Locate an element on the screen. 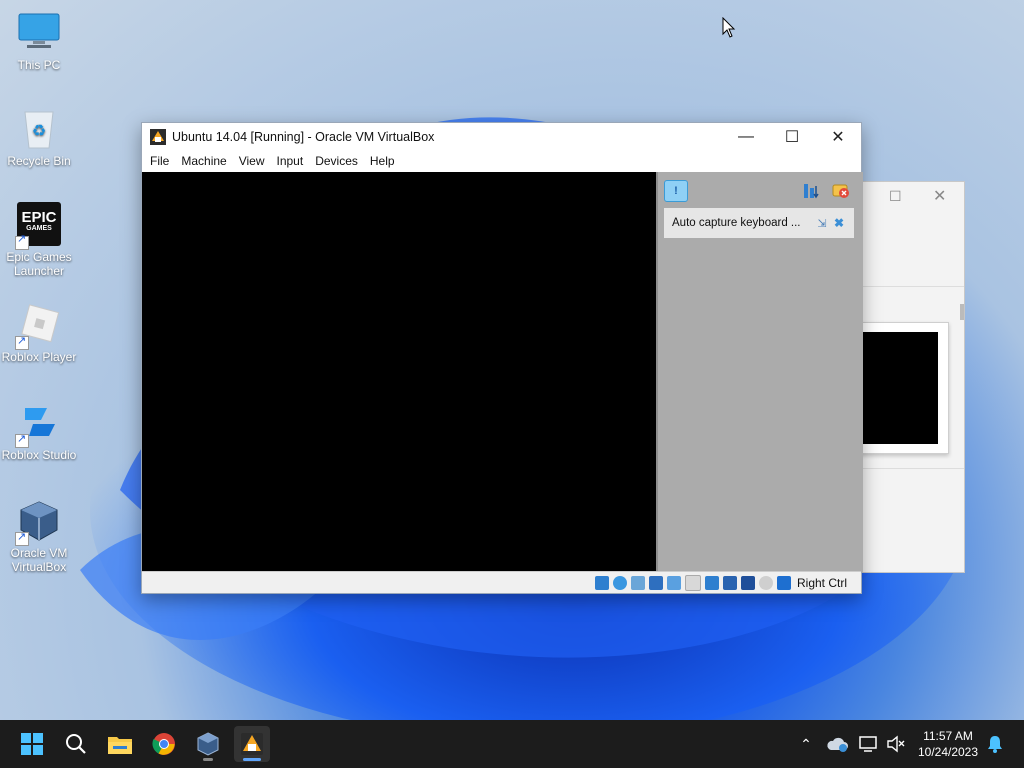  tray-onedrive is located at coordinates (837, 744).